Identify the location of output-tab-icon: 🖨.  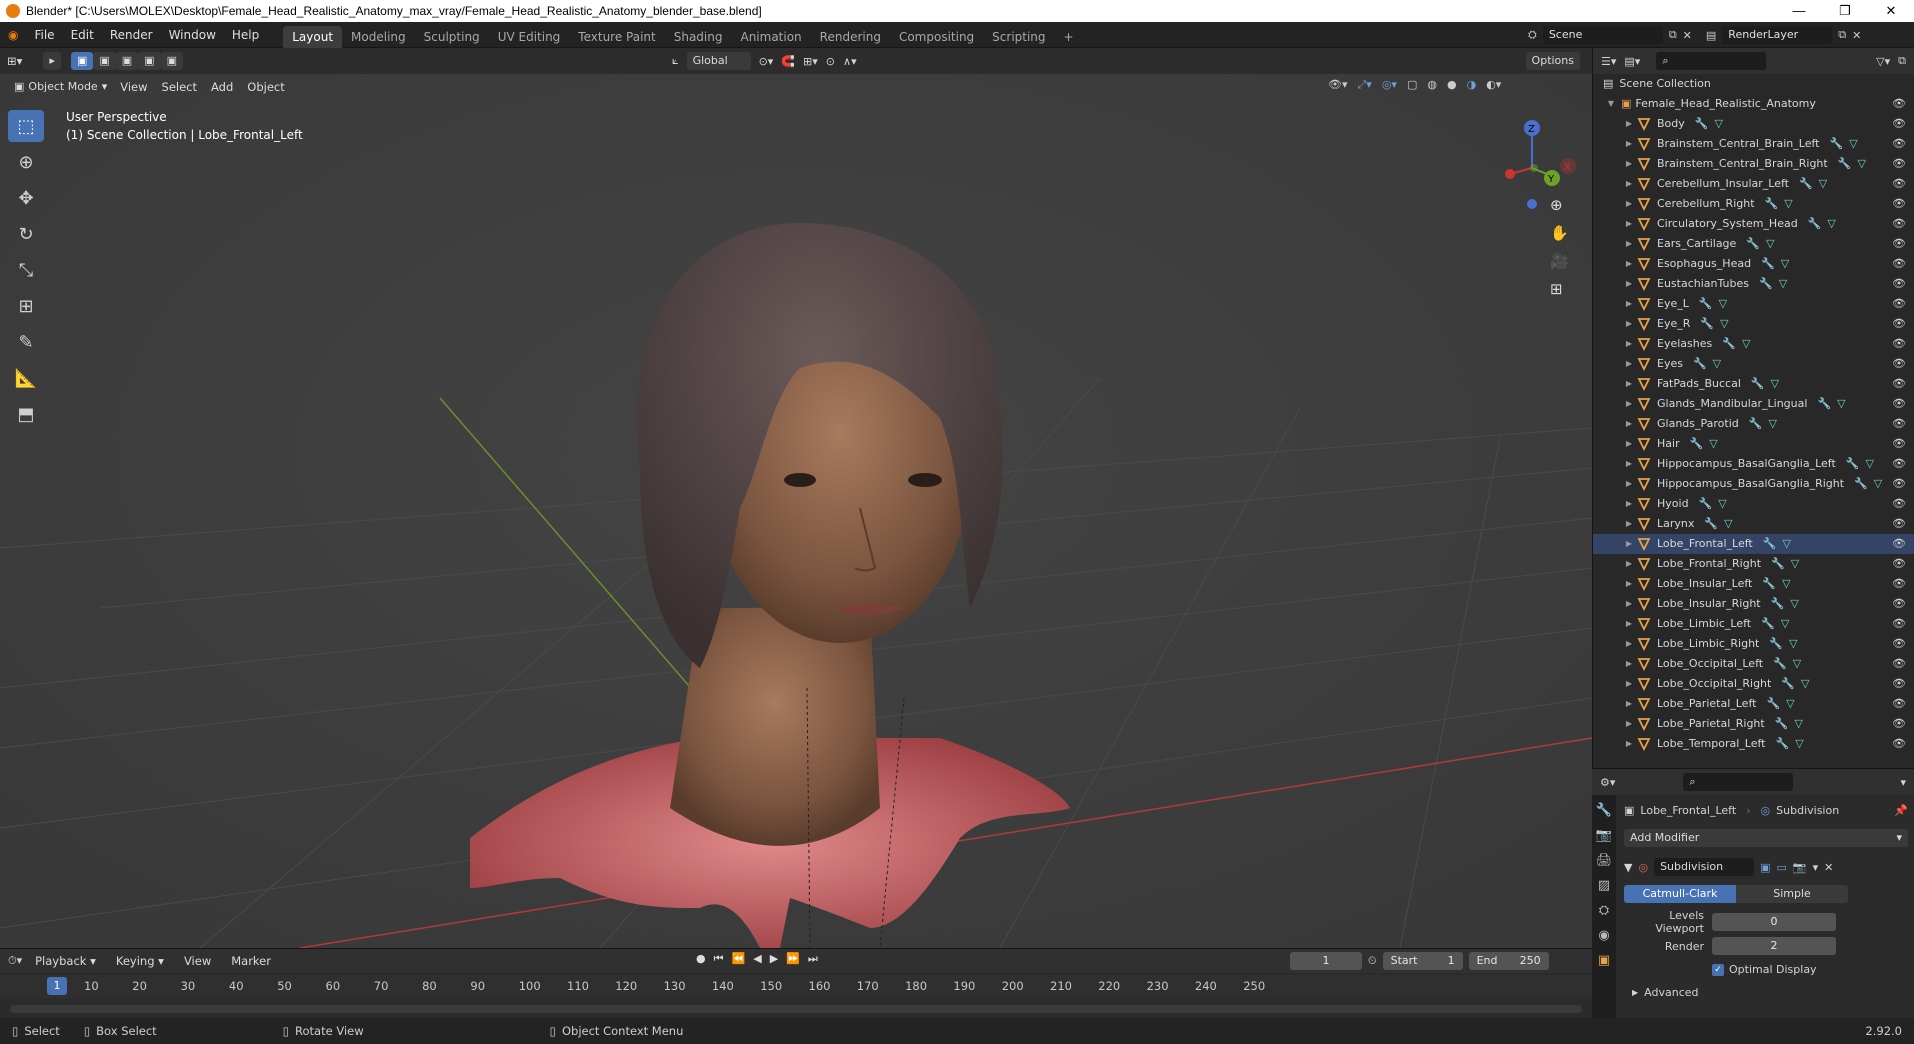
(1604, 860).